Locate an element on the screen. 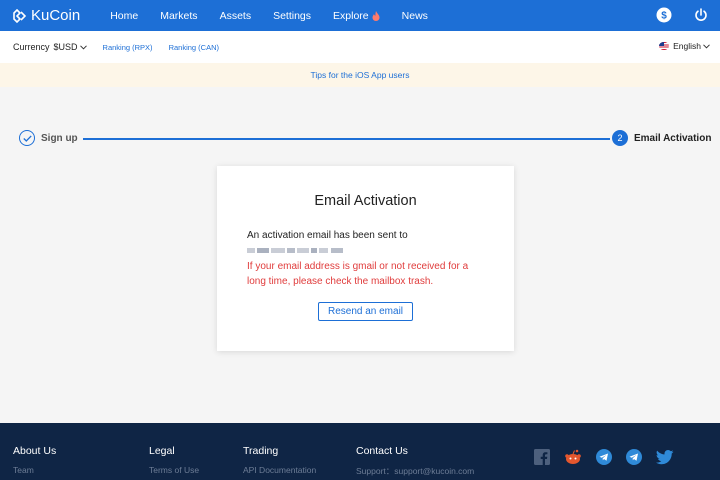 Image resolution: width=720 pixels, height=480 pixels. currency-value: $USD is located at coordinates (65, 47).